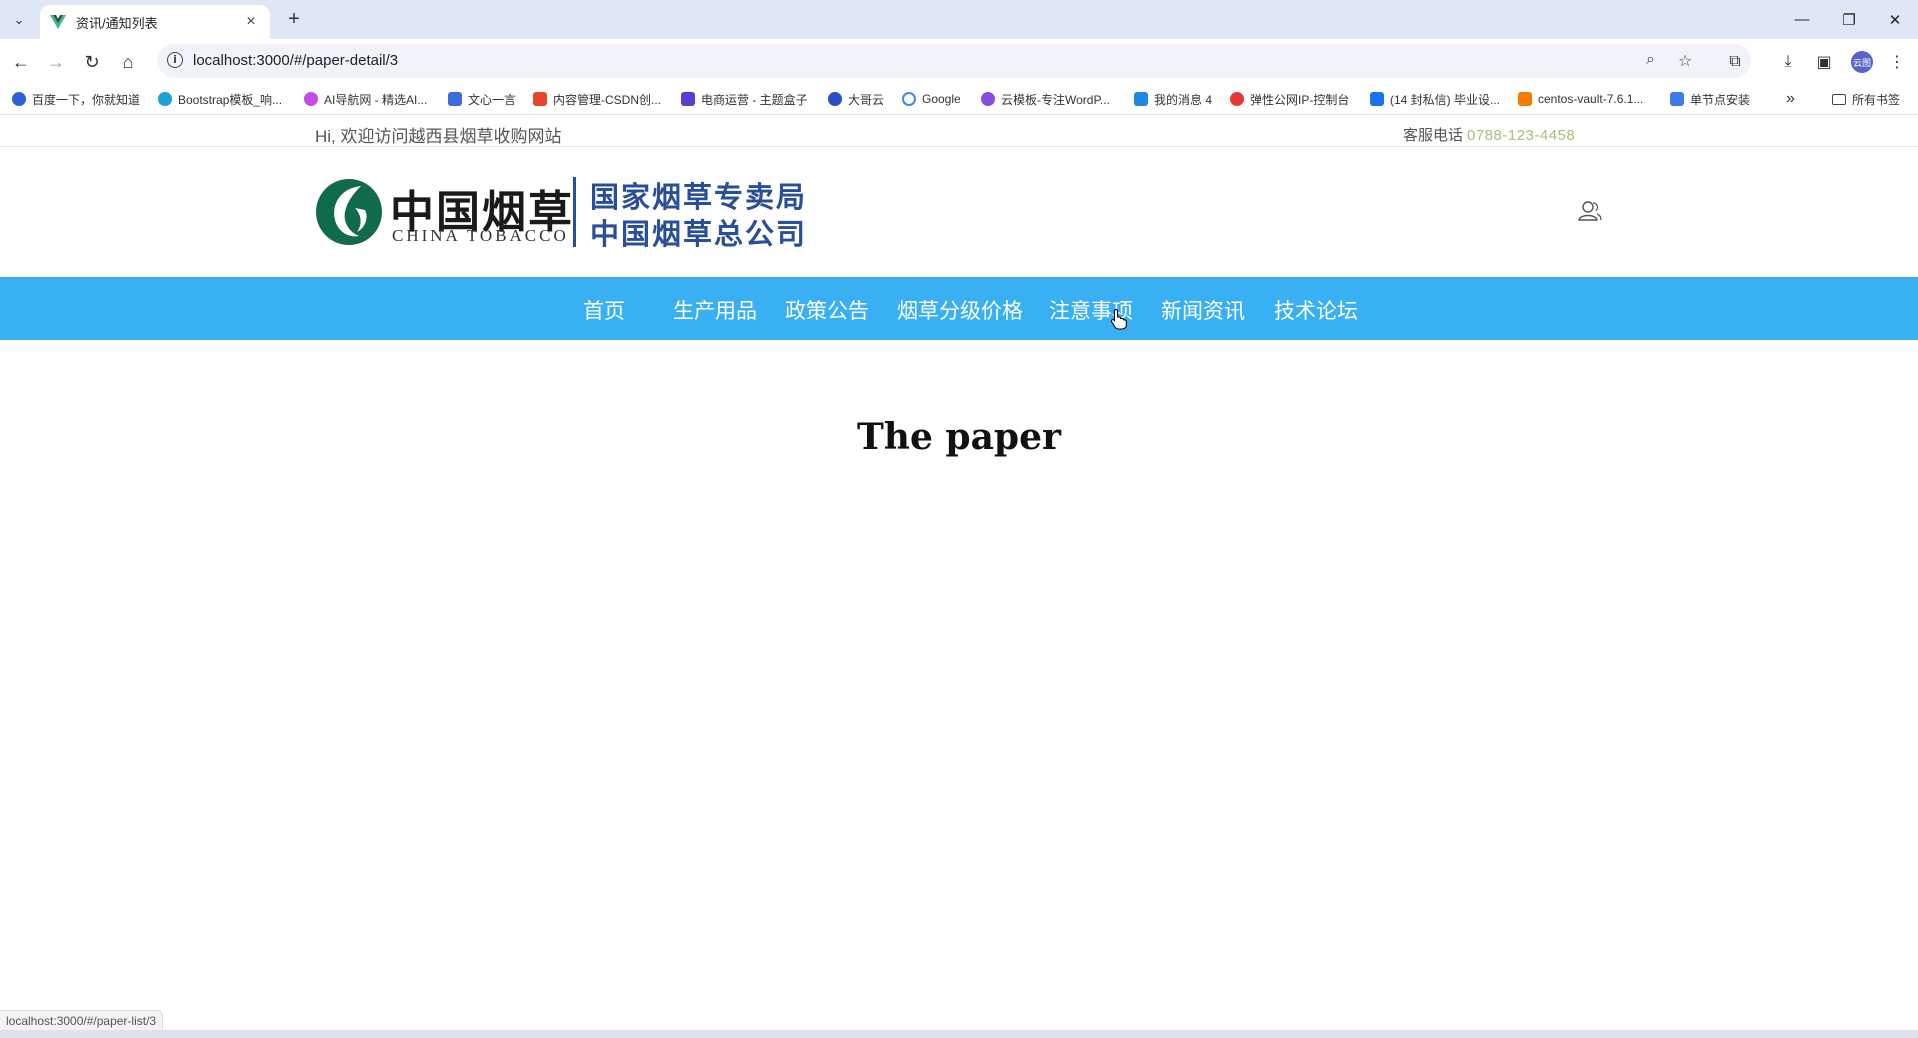 The image size is (1918, 1038). What do you see at coordinates (455, 99) in the screenshot?
I see `wenxin-icon` at bounding box center [455, 99].